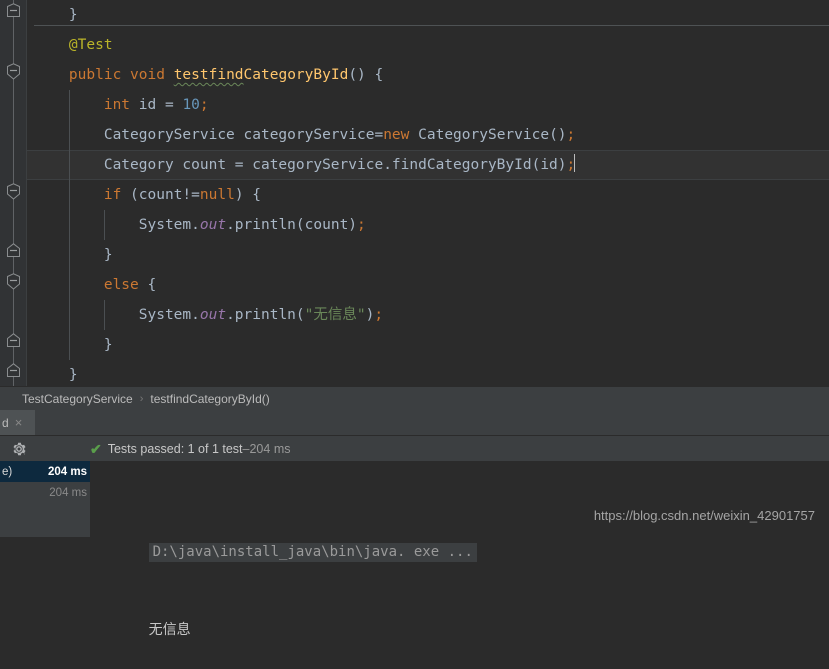 This screenshot has height=669, width=829. What do you see at coordinates (248, 195) in the screenshot?
I see `code-token: ) {` at bounding box center [248, 195].